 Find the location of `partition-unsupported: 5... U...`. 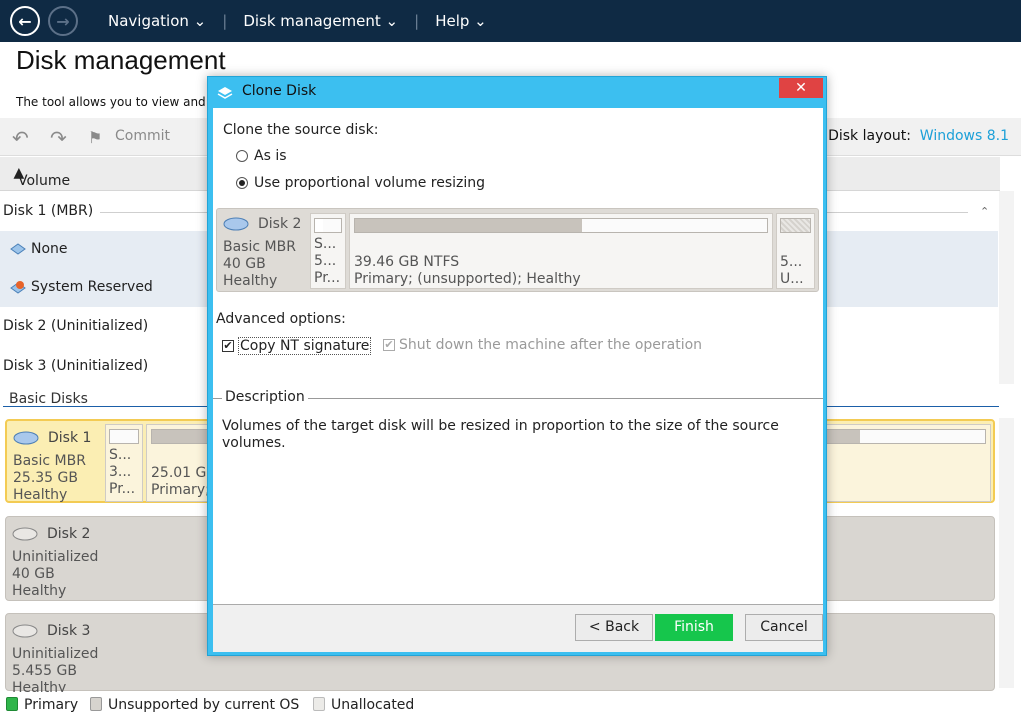

partition-unsupported: 5... U... is located at coordinates (795, 251).